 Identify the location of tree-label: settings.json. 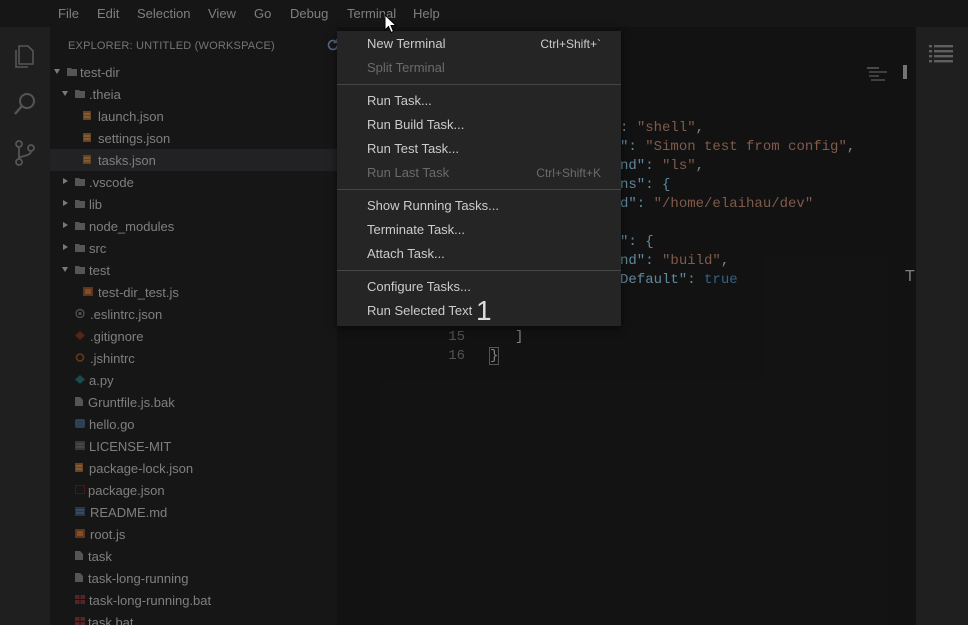
(134, 138).